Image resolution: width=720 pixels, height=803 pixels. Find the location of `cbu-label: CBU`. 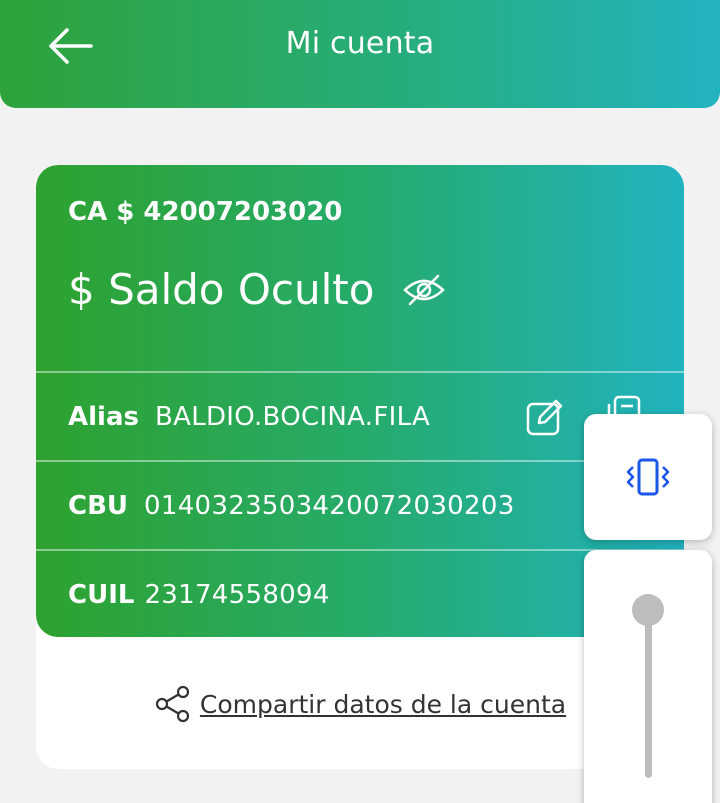

cbu-label: CBU is located at coordinates (98, 506).